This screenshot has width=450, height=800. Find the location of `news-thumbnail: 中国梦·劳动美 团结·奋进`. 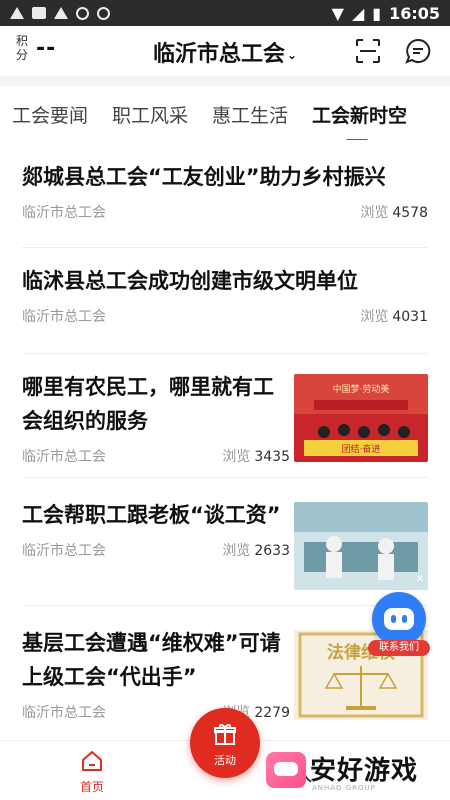

news-thumbnail: 中国梦·劳动美 团结·奋进 is located at coordinates (361, 418).